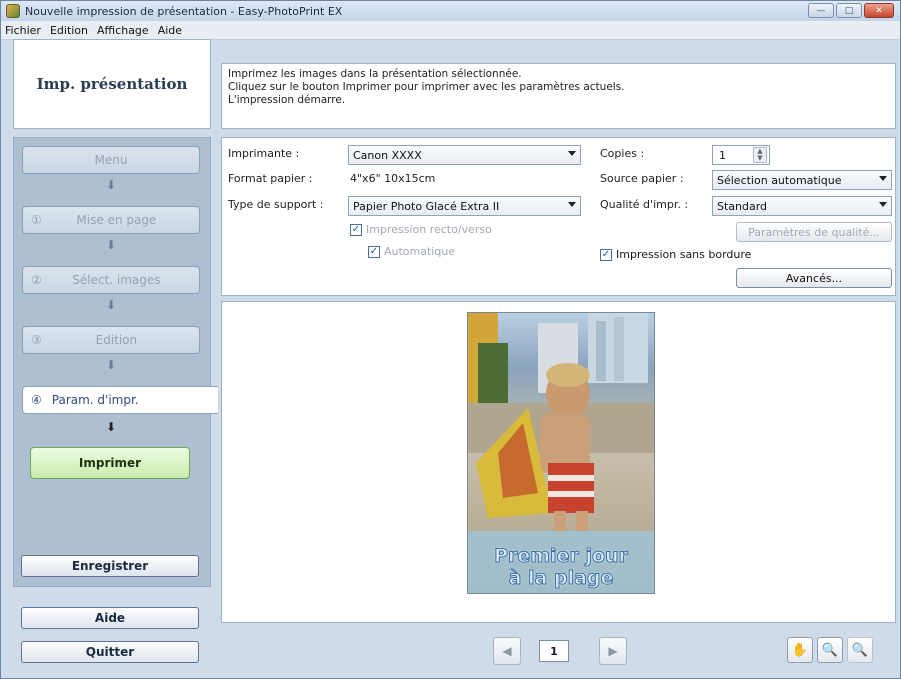  What do you see at coordinates (110, 566) in the screenshot?
I see `save-button: Enregistrer` at bounding box center [110, 566].